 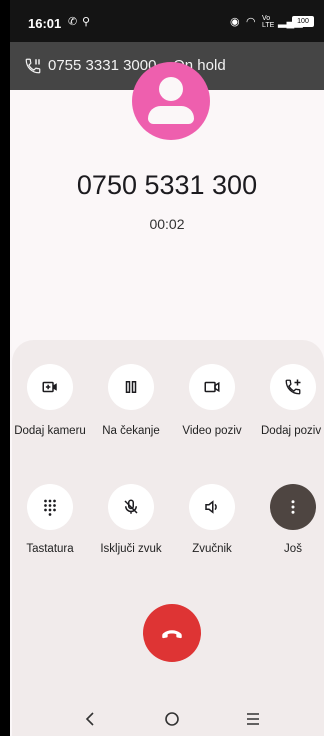 I want to click on videocam-icon, so click(x=212, y=387).